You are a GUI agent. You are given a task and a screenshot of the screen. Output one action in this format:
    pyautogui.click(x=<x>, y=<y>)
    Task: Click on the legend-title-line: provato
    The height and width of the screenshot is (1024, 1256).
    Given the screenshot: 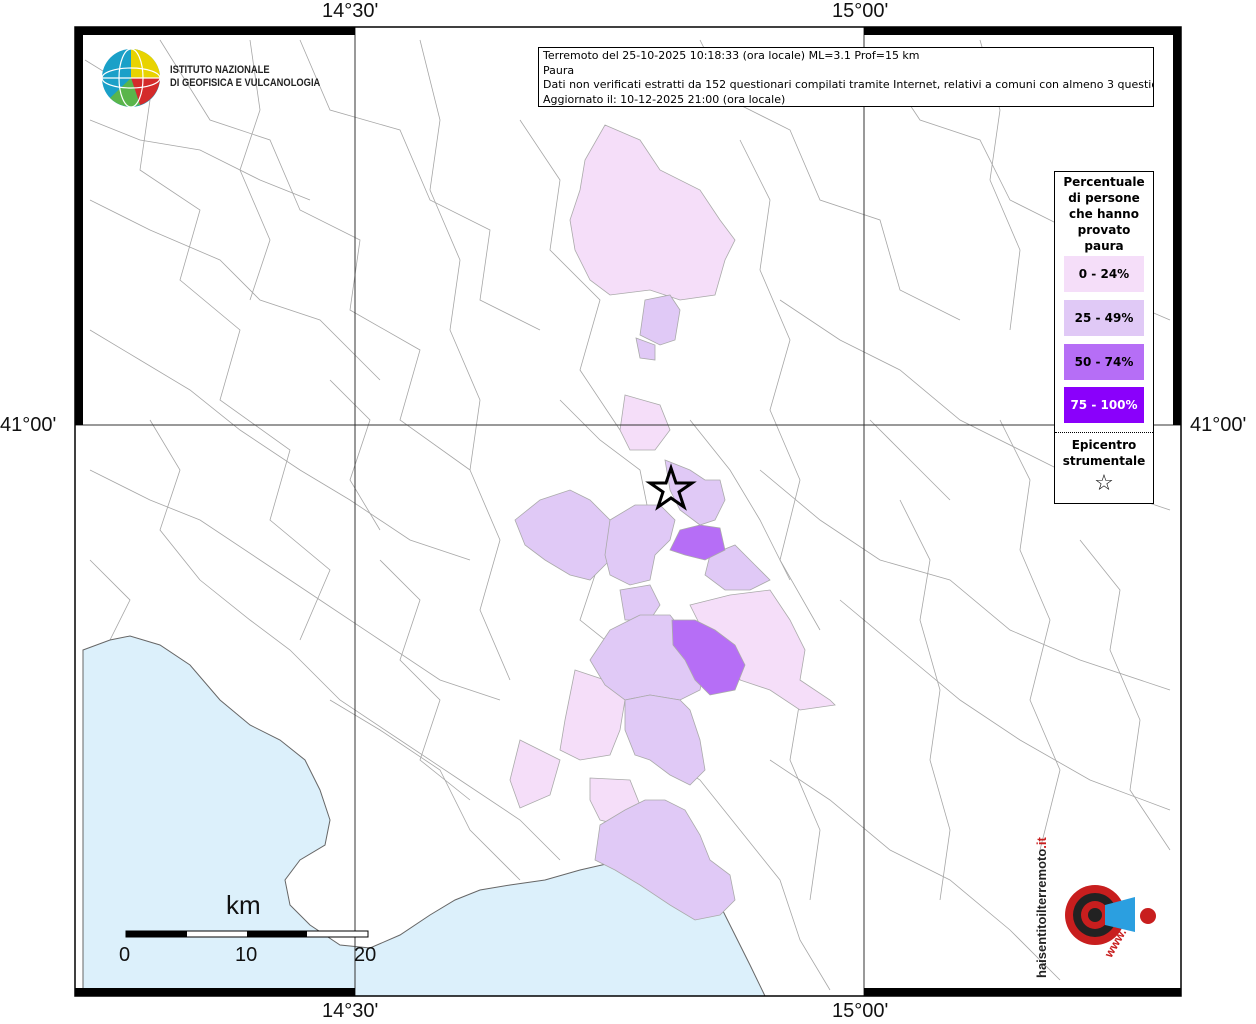 What is the action you would take?
    pyautogui.click(x=1104, y=230)
    